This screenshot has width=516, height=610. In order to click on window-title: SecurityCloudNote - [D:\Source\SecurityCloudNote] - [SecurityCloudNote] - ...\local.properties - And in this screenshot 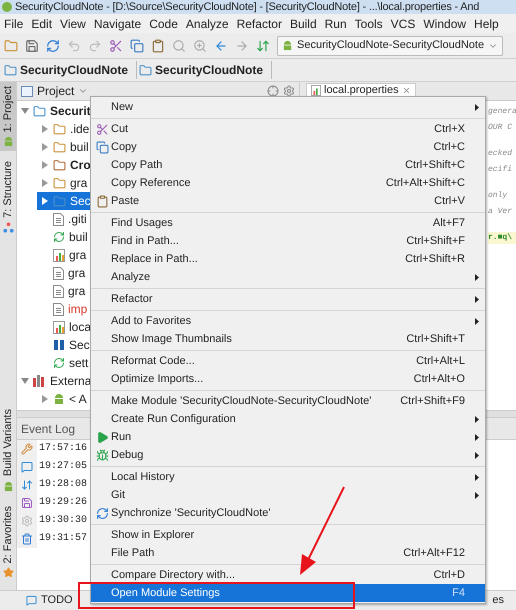, I will do `click(247, 7)`.